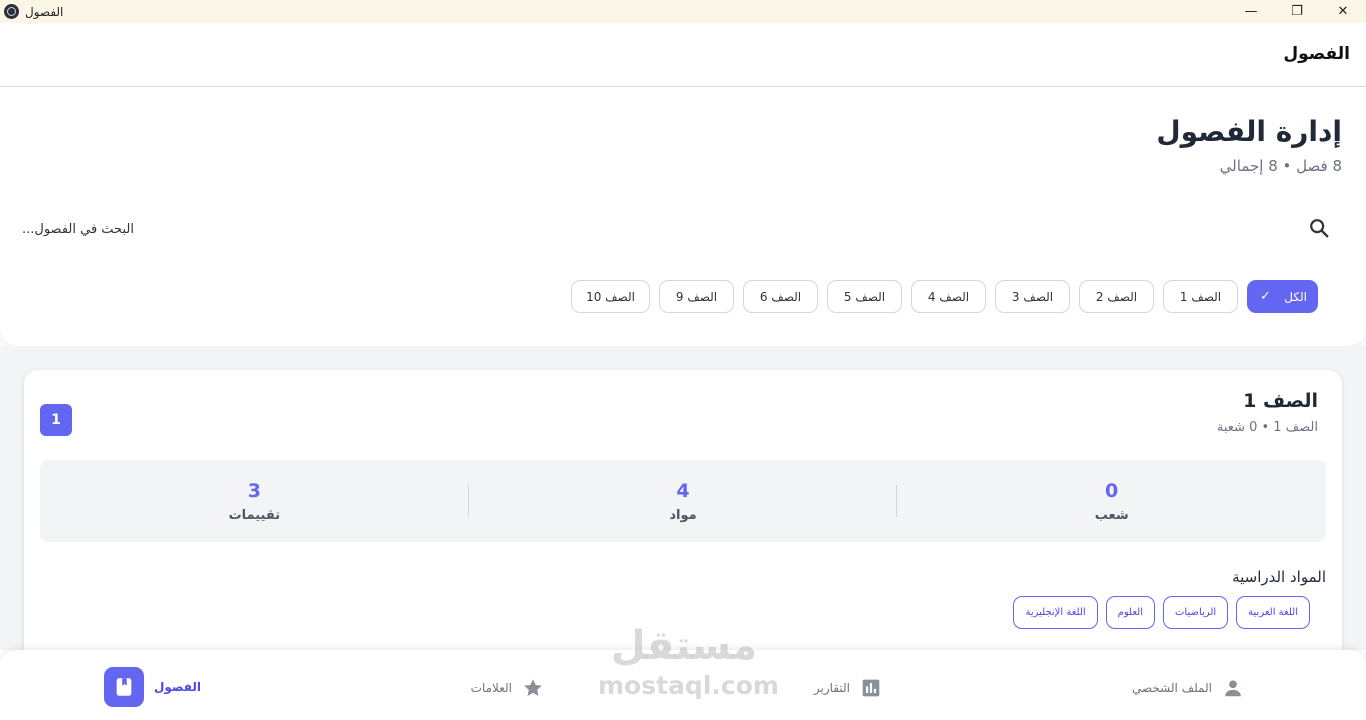 Image resolution: width=1366 pixels, height=720 pixels. I want to click on bar-chart-icon, so click(871, 688).